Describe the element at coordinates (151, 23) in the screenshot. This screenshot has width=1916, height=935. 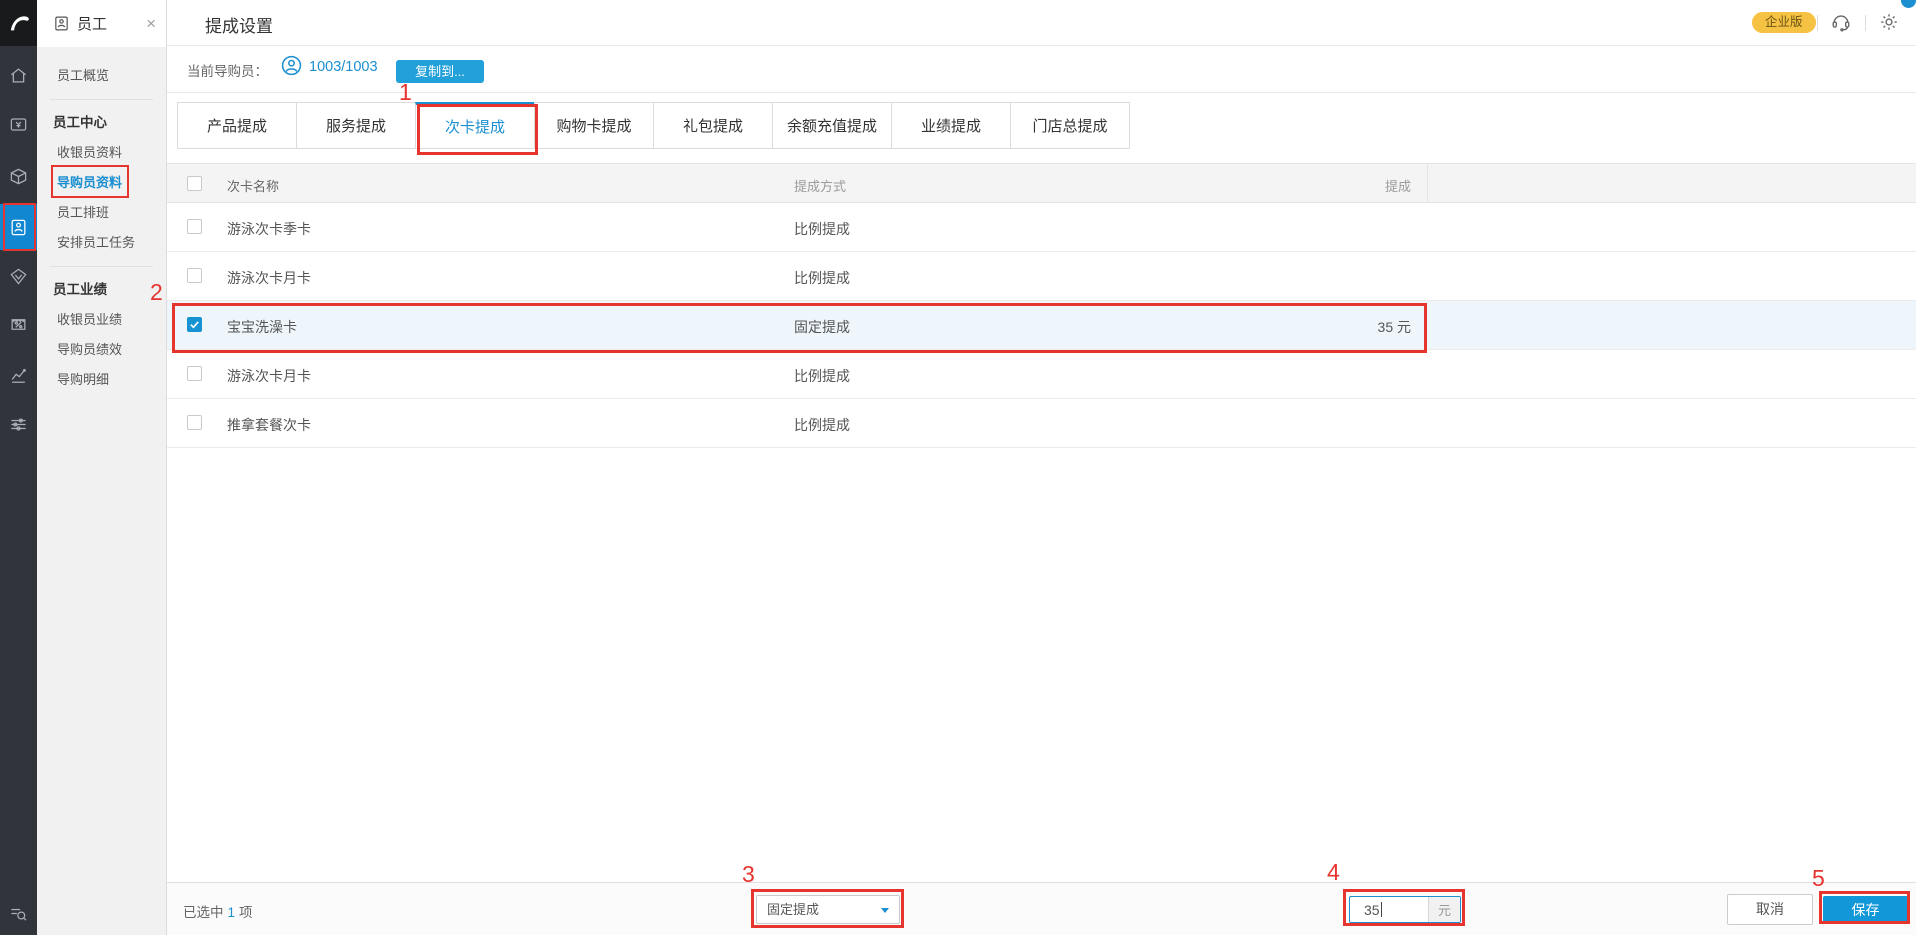
I see `close-icon: ×` at that location.